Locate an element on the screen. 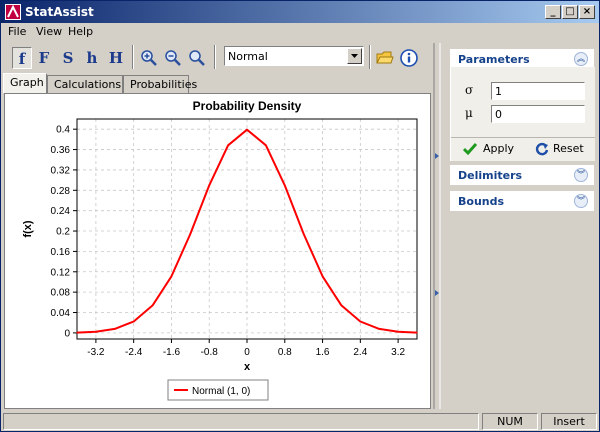  y-tick-label: 0.12 is located at coordinates (61, 272).